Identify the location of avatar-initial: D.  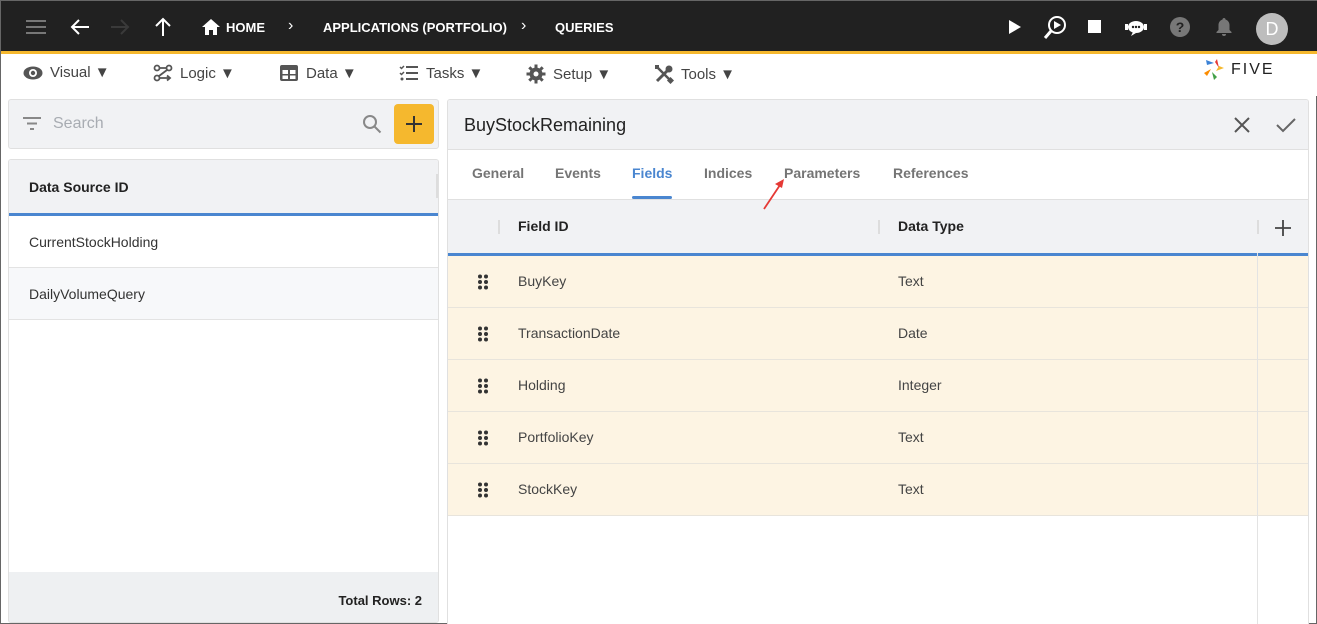
(1272, 28).